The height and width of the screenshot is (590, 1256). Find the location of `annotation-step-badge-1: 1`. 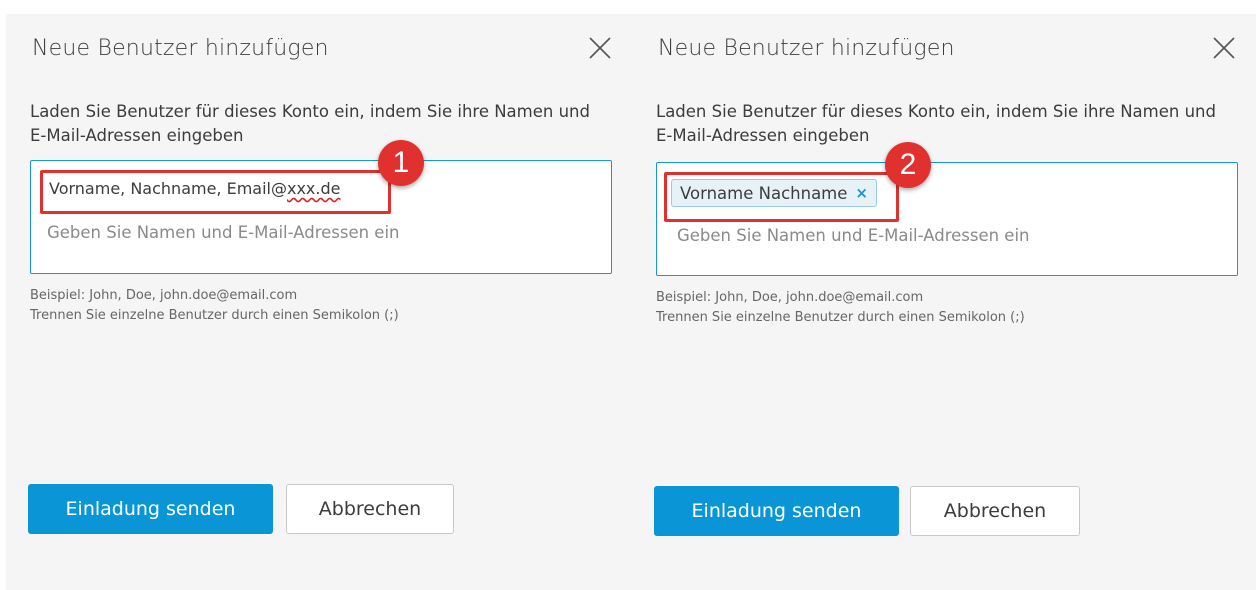

annotation-step-badge-1: 1 is located at coordinates (401, 163).